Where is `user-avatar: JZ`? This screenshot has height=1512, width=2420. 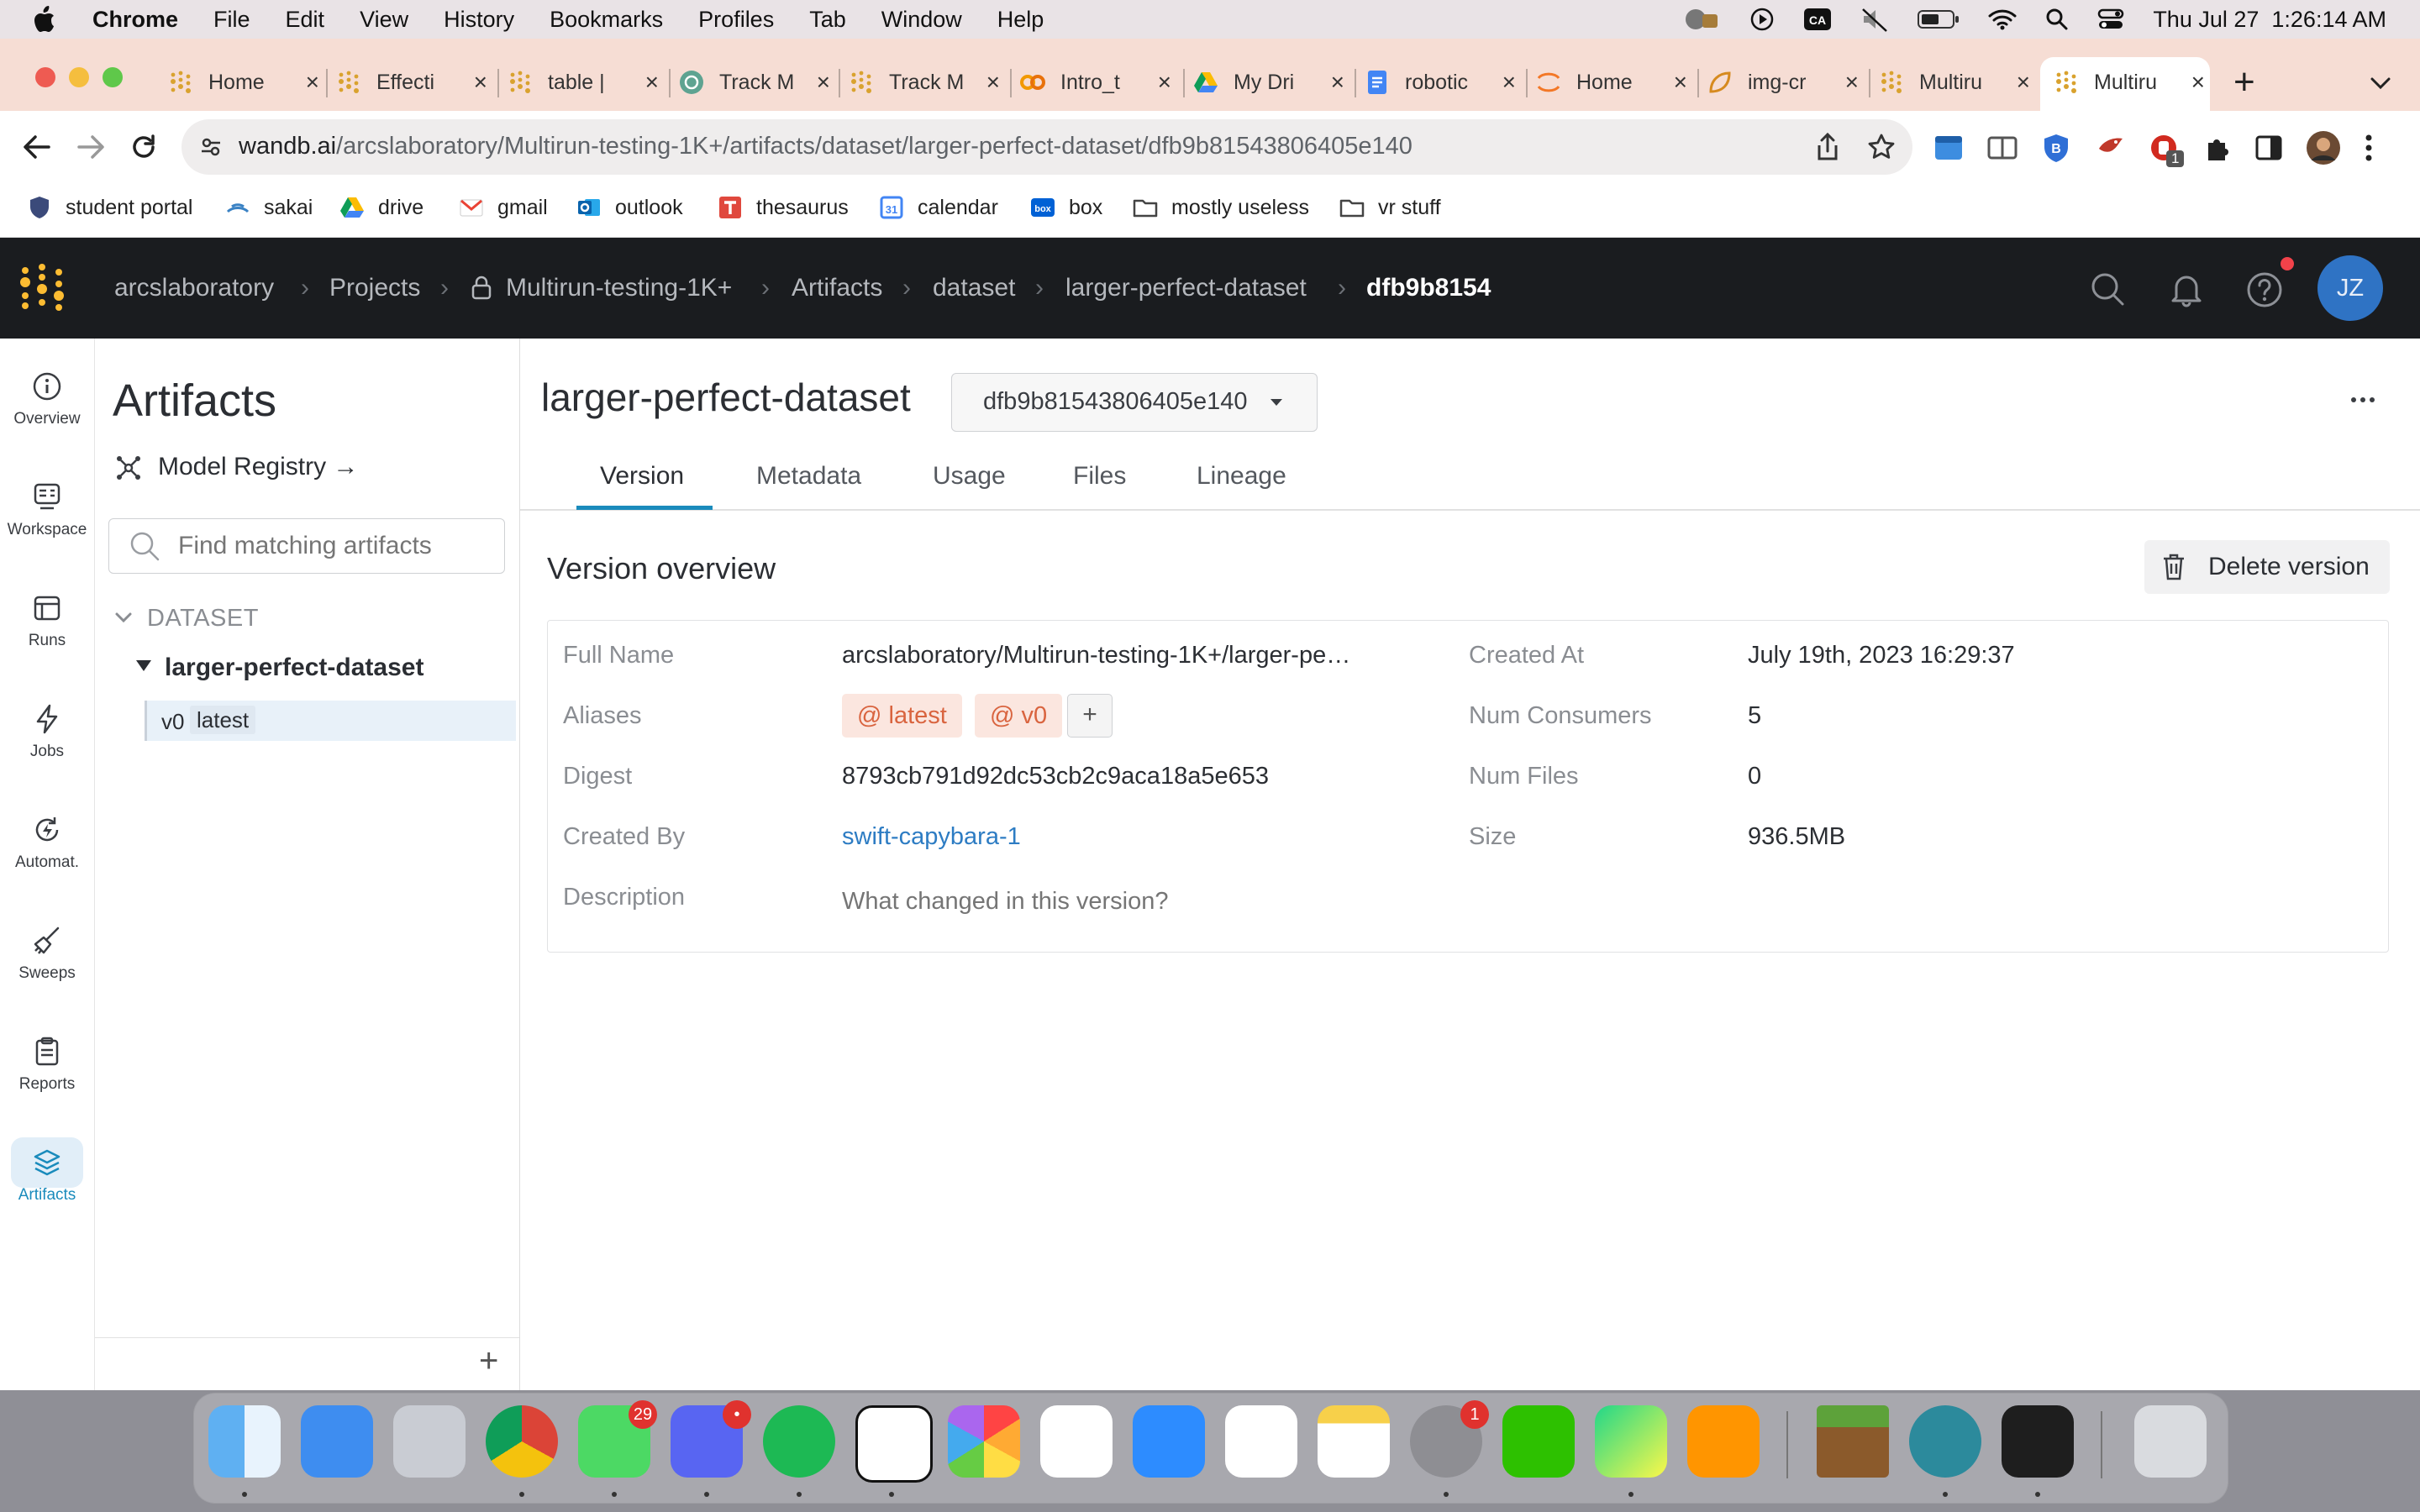 user-avatar: JZ is located at coordinates (2350, 288).